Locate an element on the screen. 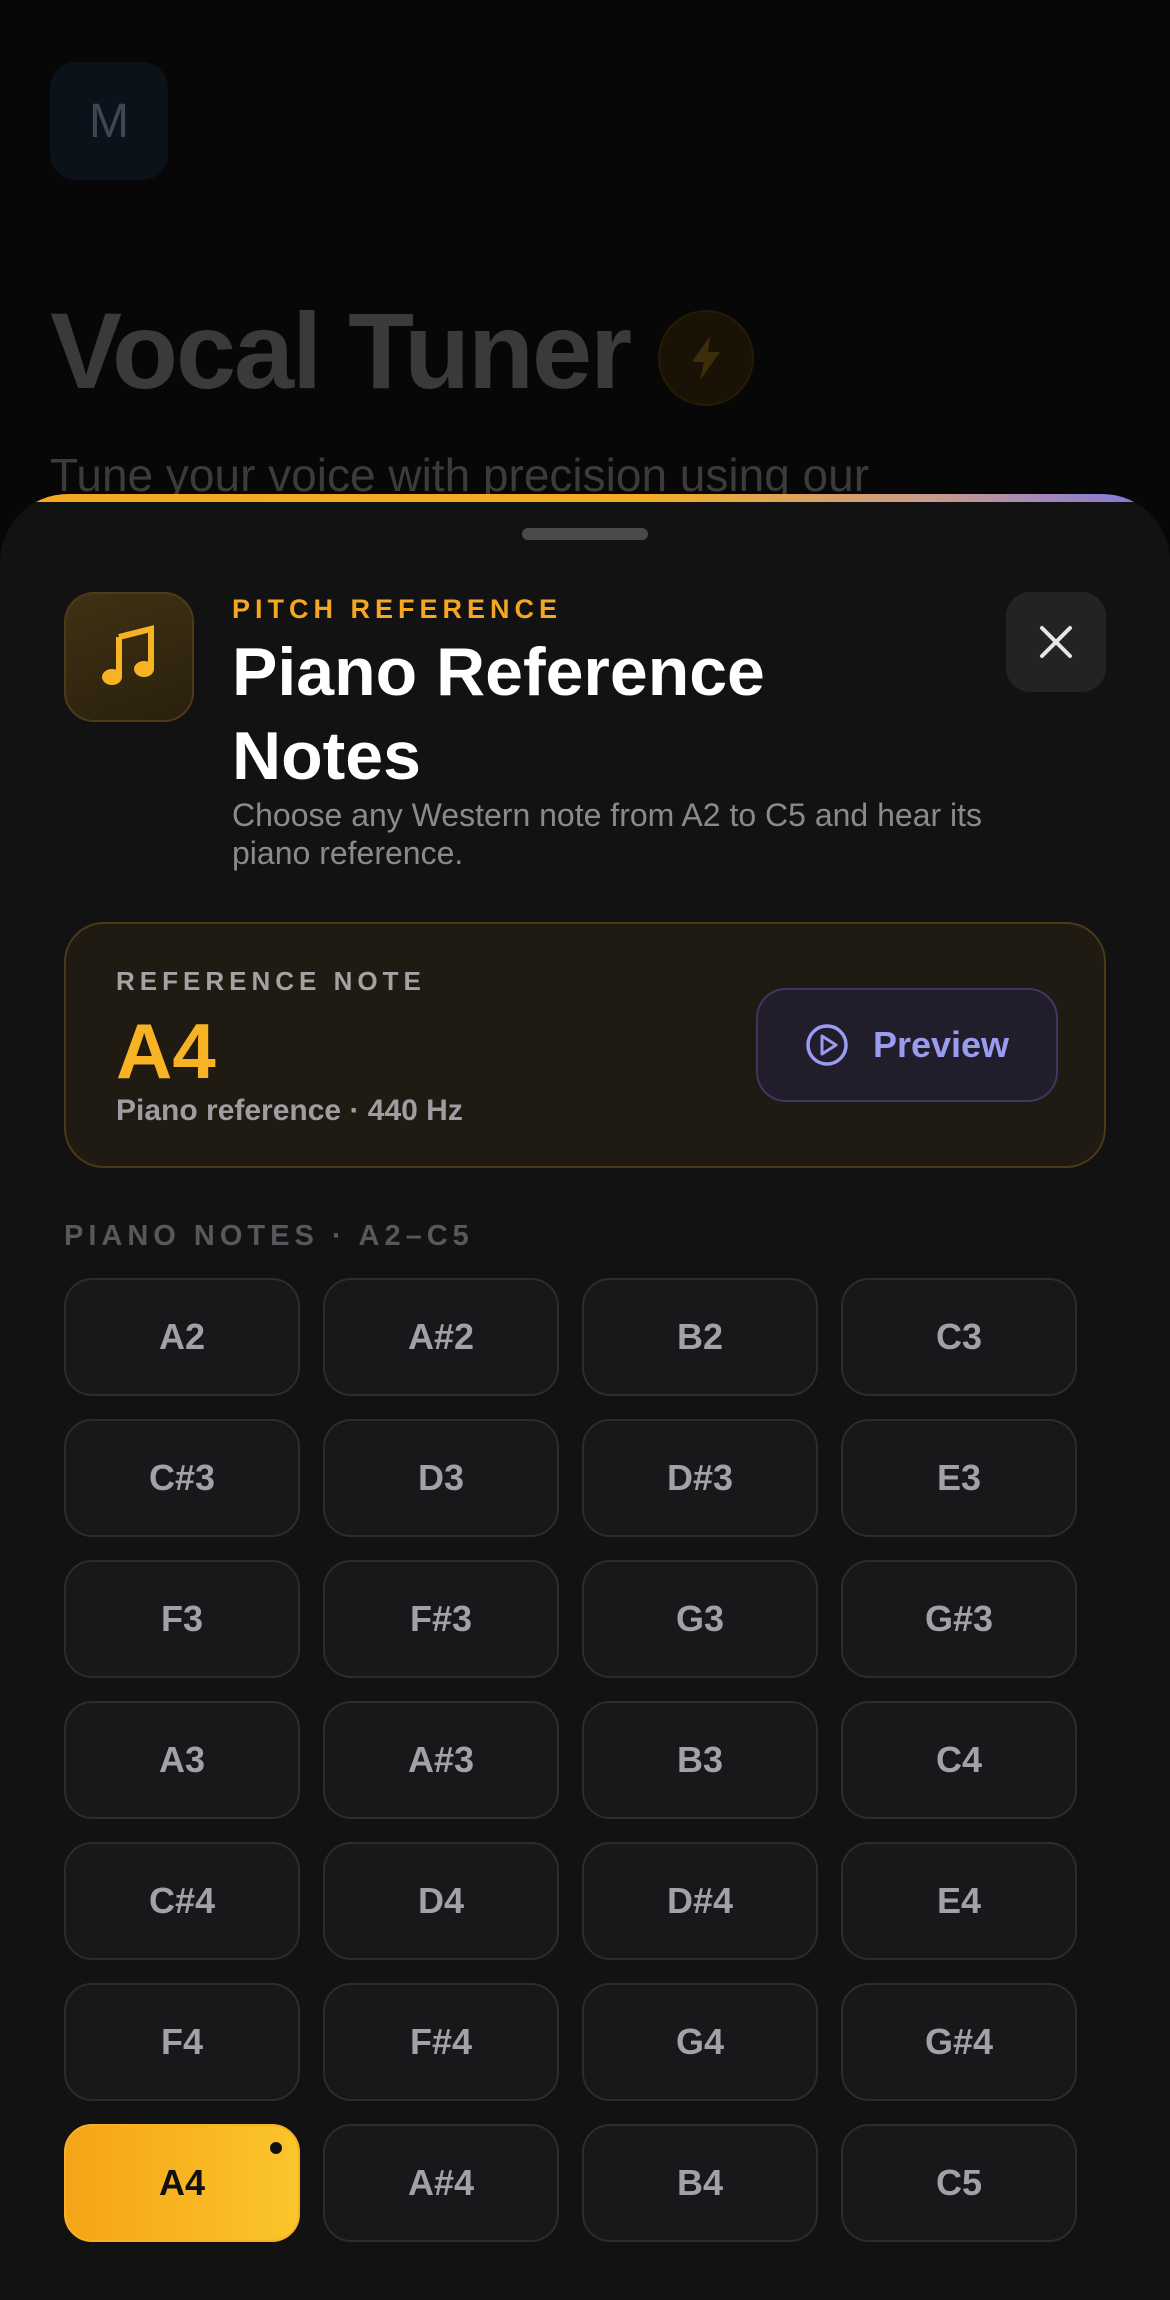 The image size is (1170, 2300). note-key-label: A4 is located at coordinates (182, 2182).